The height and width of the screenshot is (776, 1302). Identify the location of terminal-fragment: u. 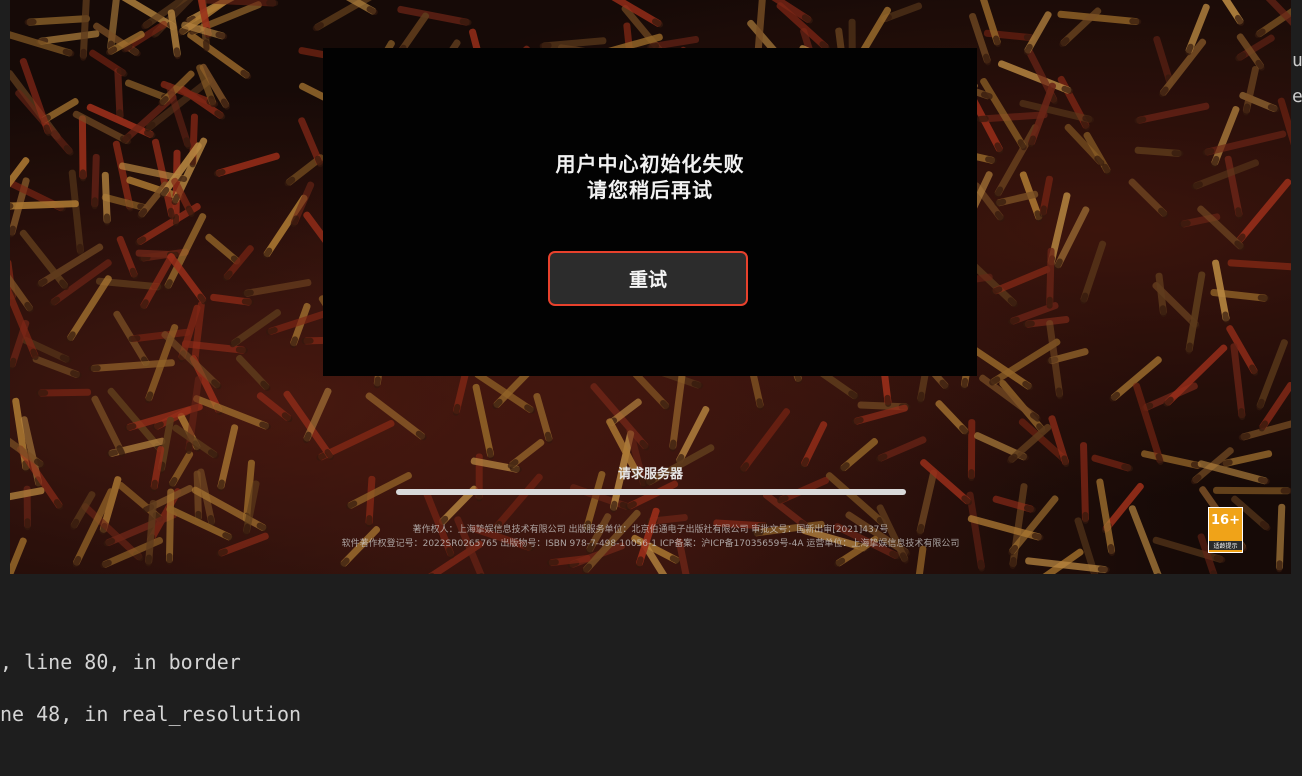
(1297, 60).